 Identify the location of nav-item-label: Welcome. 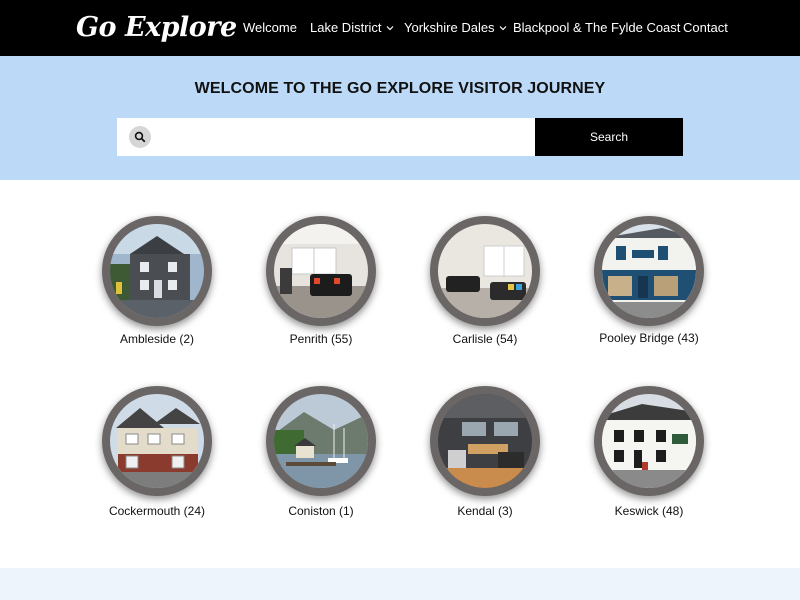
(270, 27).